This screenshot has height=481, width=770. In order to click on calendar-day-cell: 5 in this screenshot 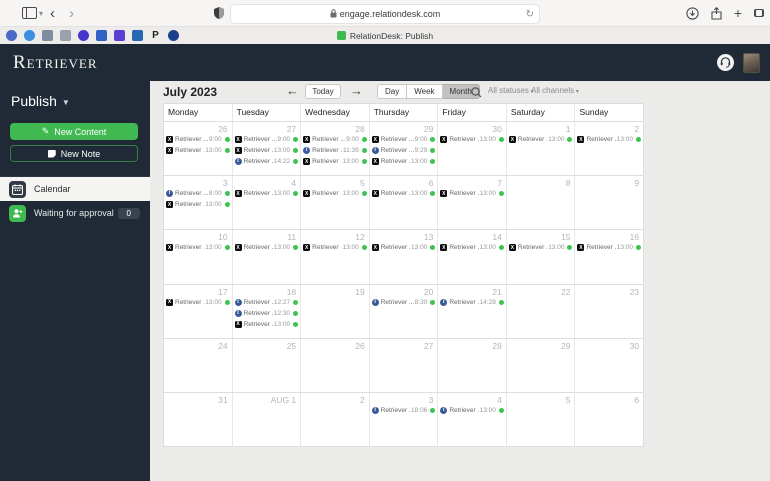, I will do `click(541, 419)`.